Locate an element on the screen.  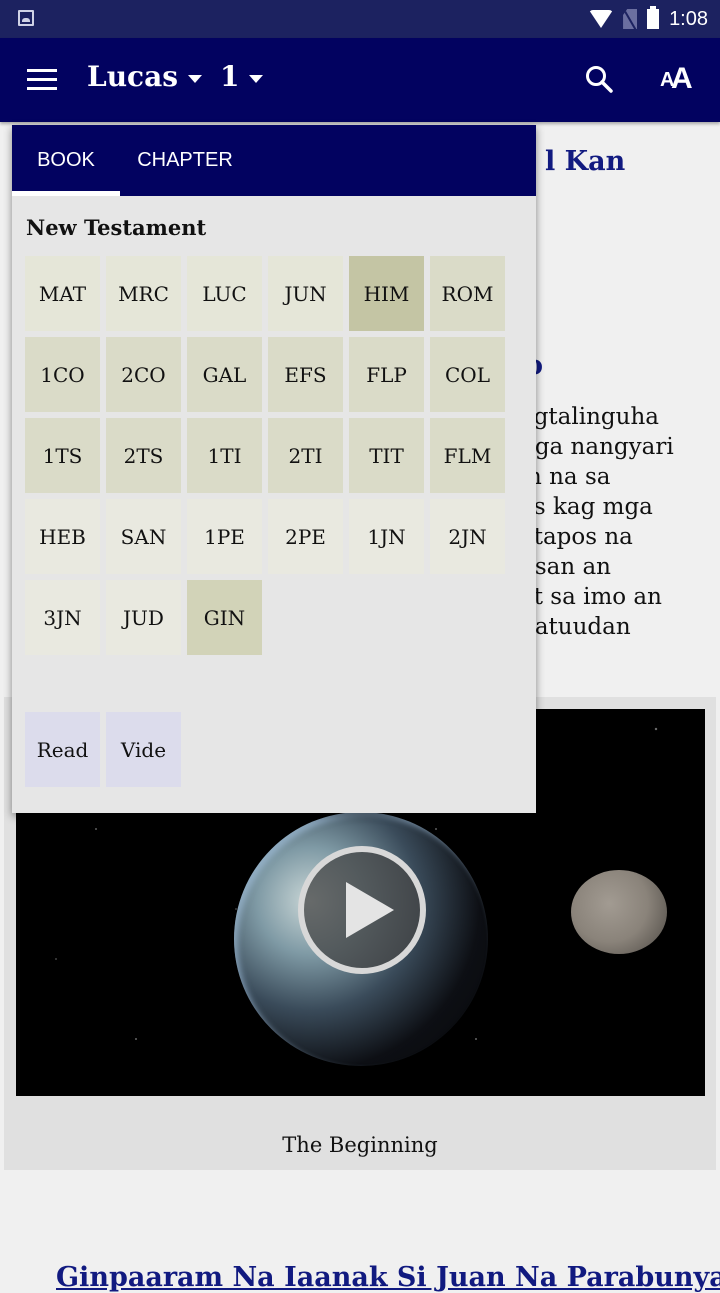
status-bar: 1:08 is located at coordinates (360, 19).